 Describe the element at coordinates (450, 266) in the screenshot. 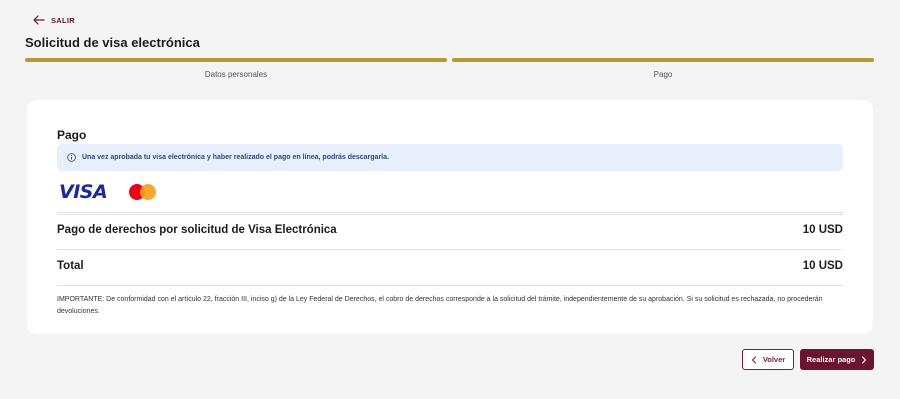

I see `total-row: Total 10 USD` at that location.